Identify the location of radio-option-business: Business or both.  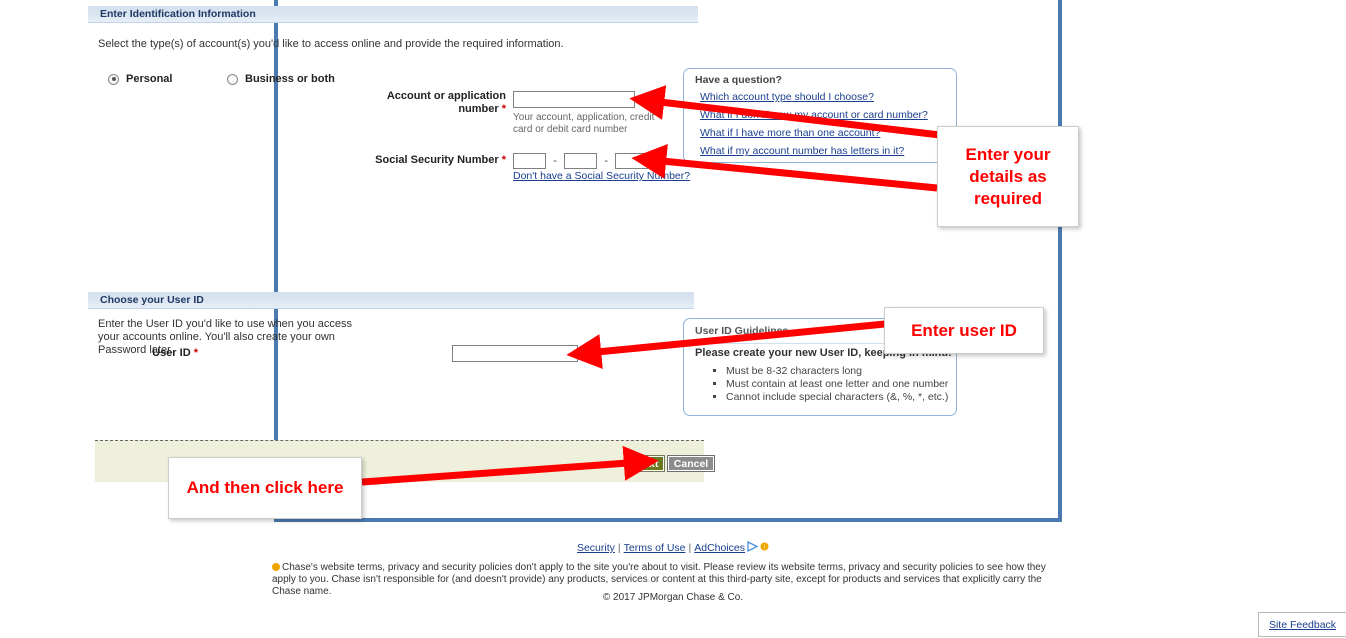
(281, 79).